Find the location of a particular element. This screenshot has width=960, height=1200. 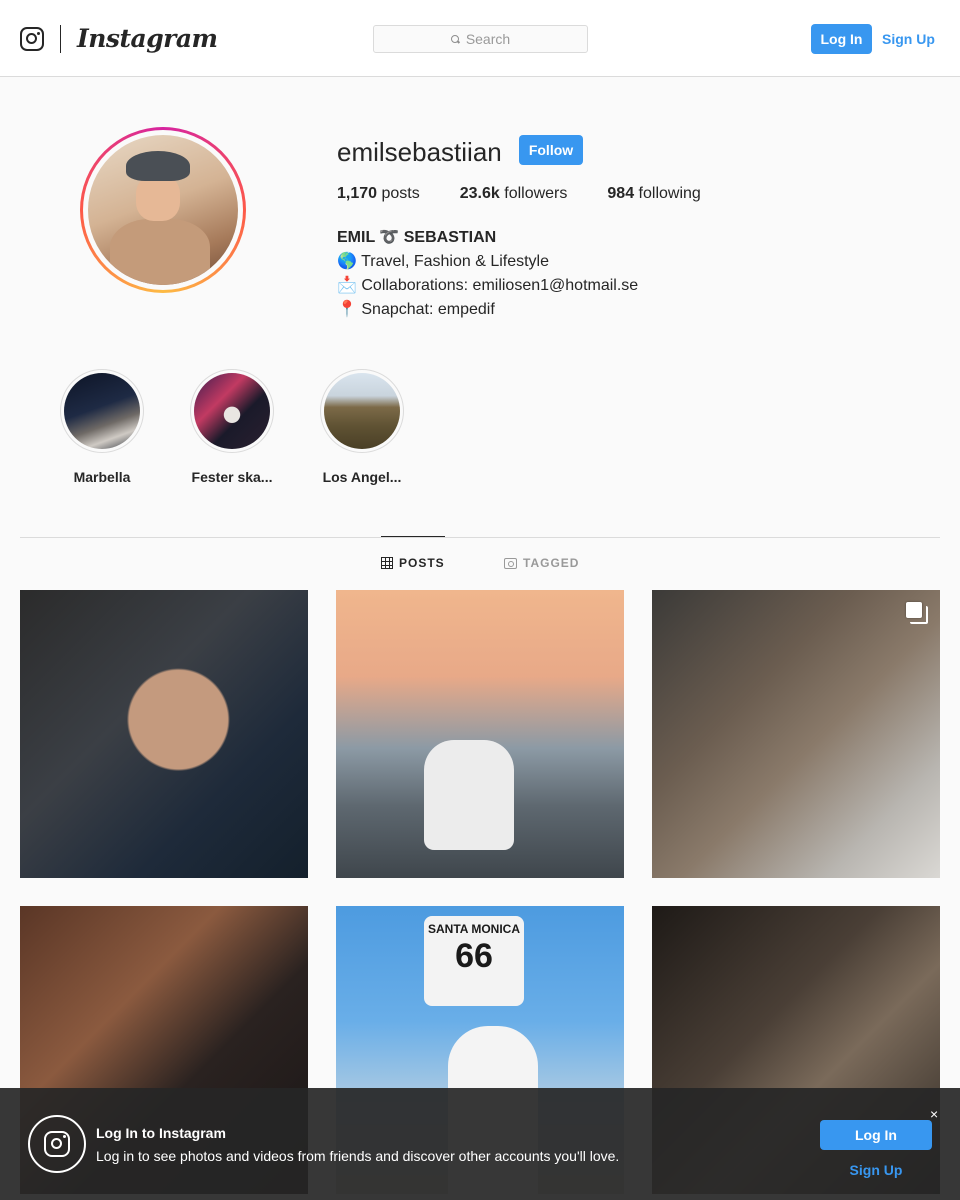

posts-label: posts is located at coordinates (400, 193).